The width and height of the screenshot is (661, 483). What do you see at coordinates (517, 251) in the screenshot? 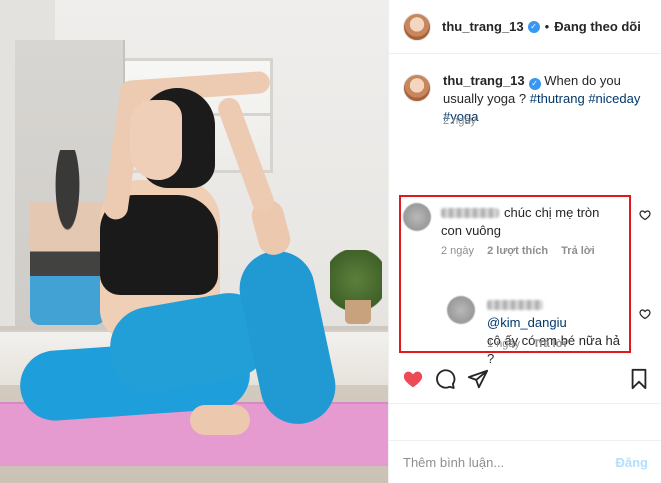
I see `comment-likes-count: 2 lượt thích` at bounding box center [517, 251].